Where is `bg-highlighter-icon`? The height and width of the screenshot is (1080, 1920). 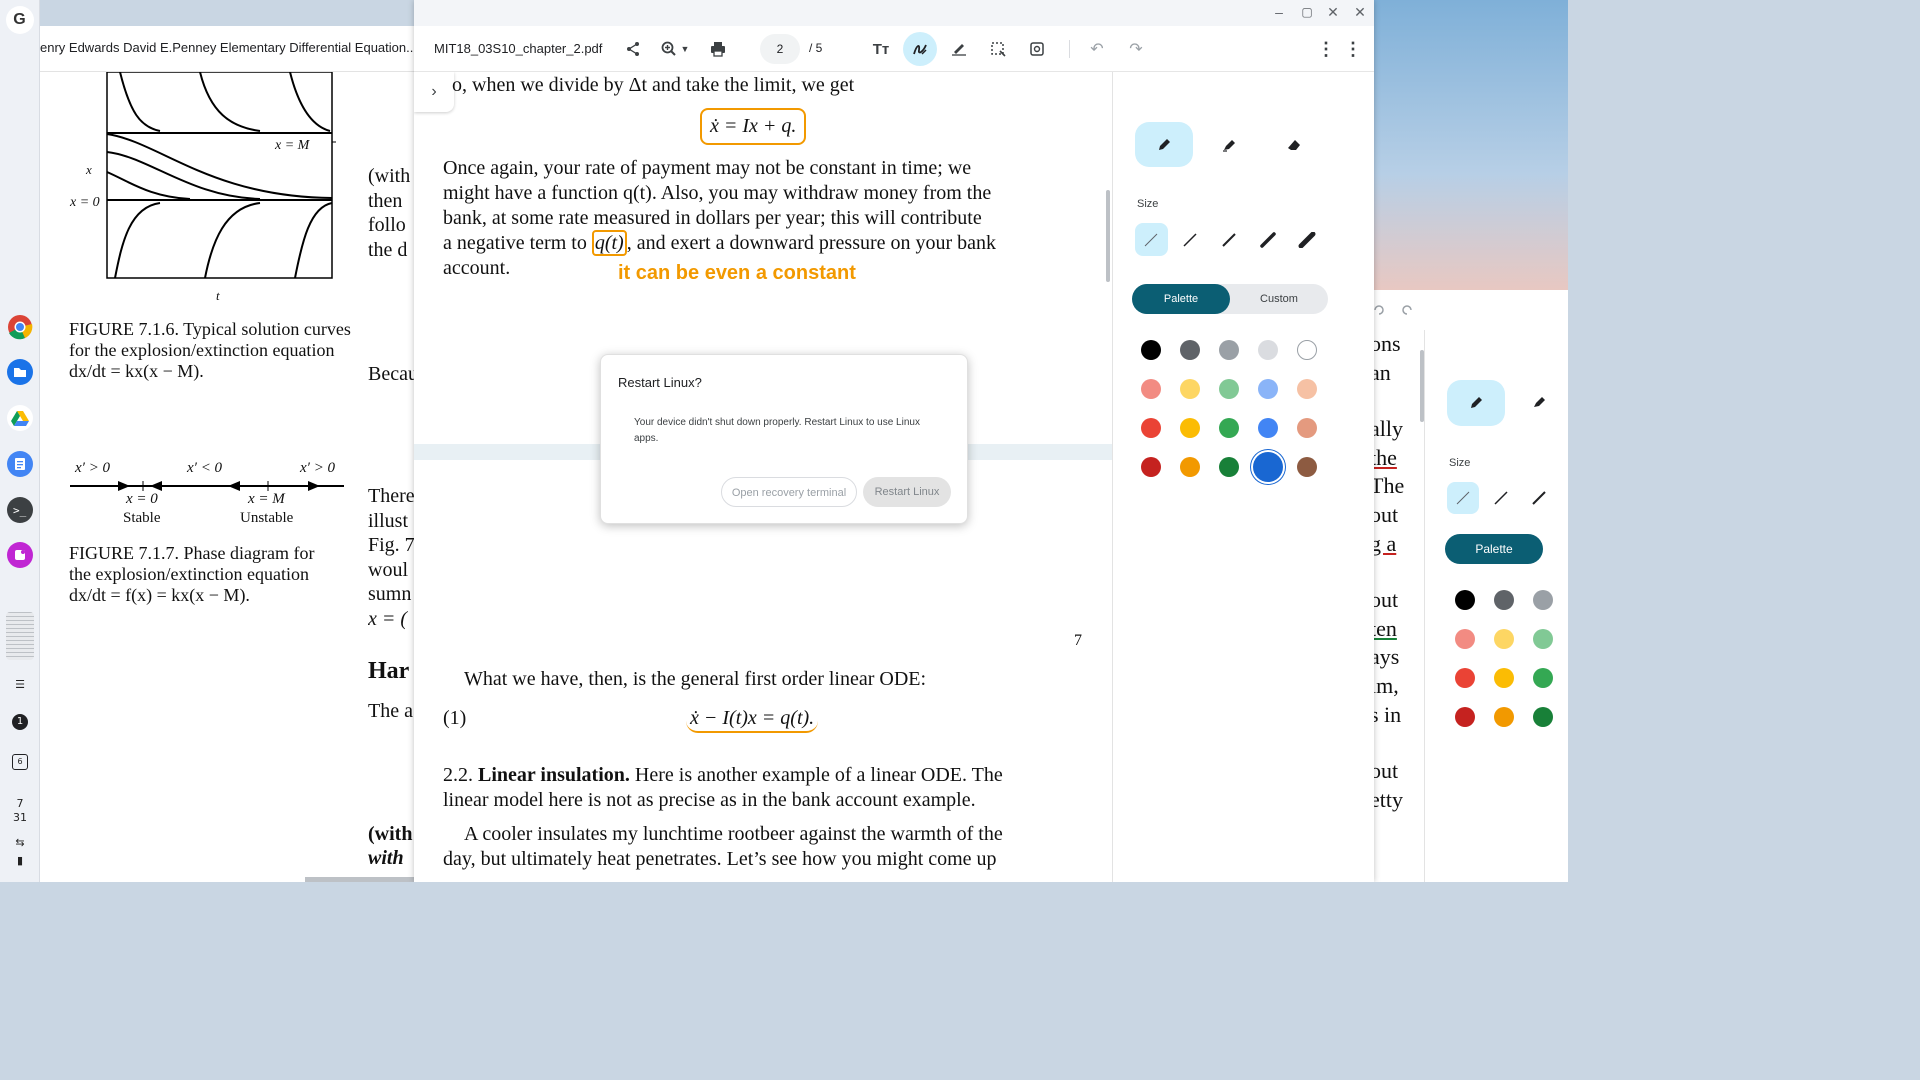
bg-highlighter-icon is located at coordinates (1539, 404).